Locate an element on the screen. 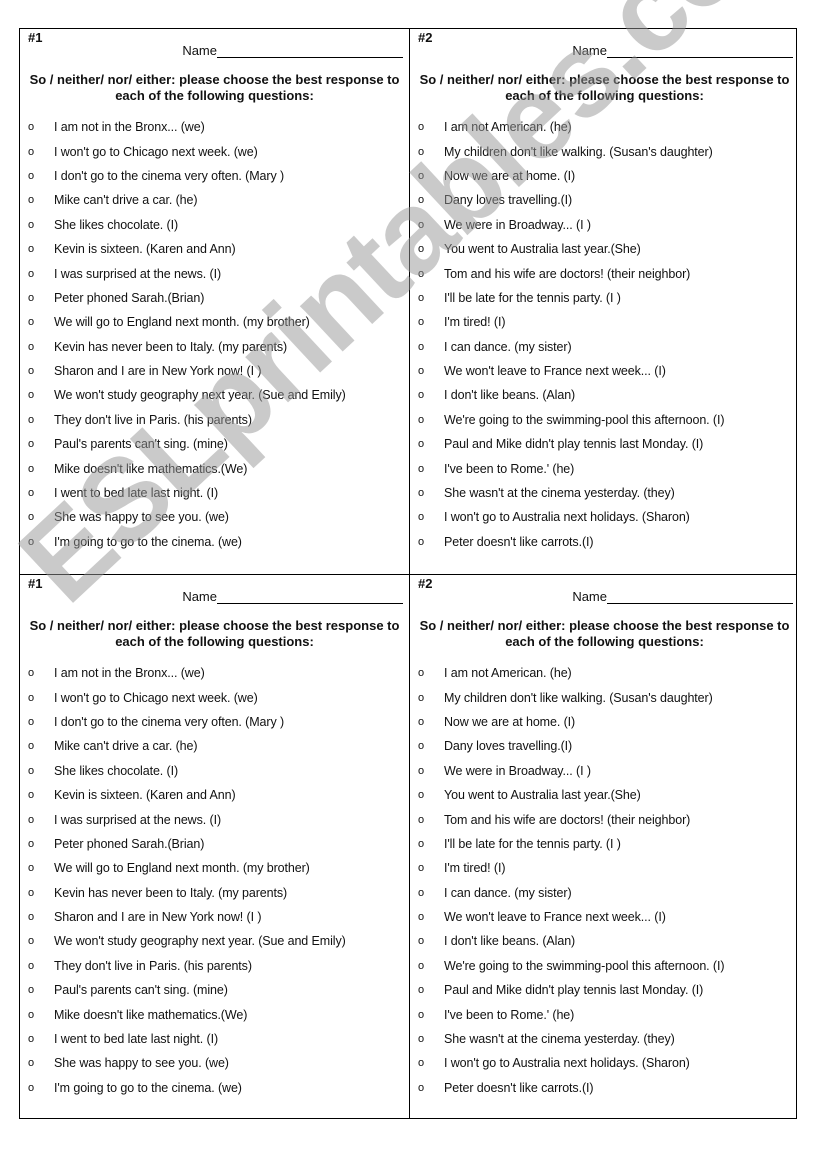 Image resolution: width=821 pixels, height=1169 pixels. question-item: o I don't like beans. (Alan) is located at coordinates (604, 395).